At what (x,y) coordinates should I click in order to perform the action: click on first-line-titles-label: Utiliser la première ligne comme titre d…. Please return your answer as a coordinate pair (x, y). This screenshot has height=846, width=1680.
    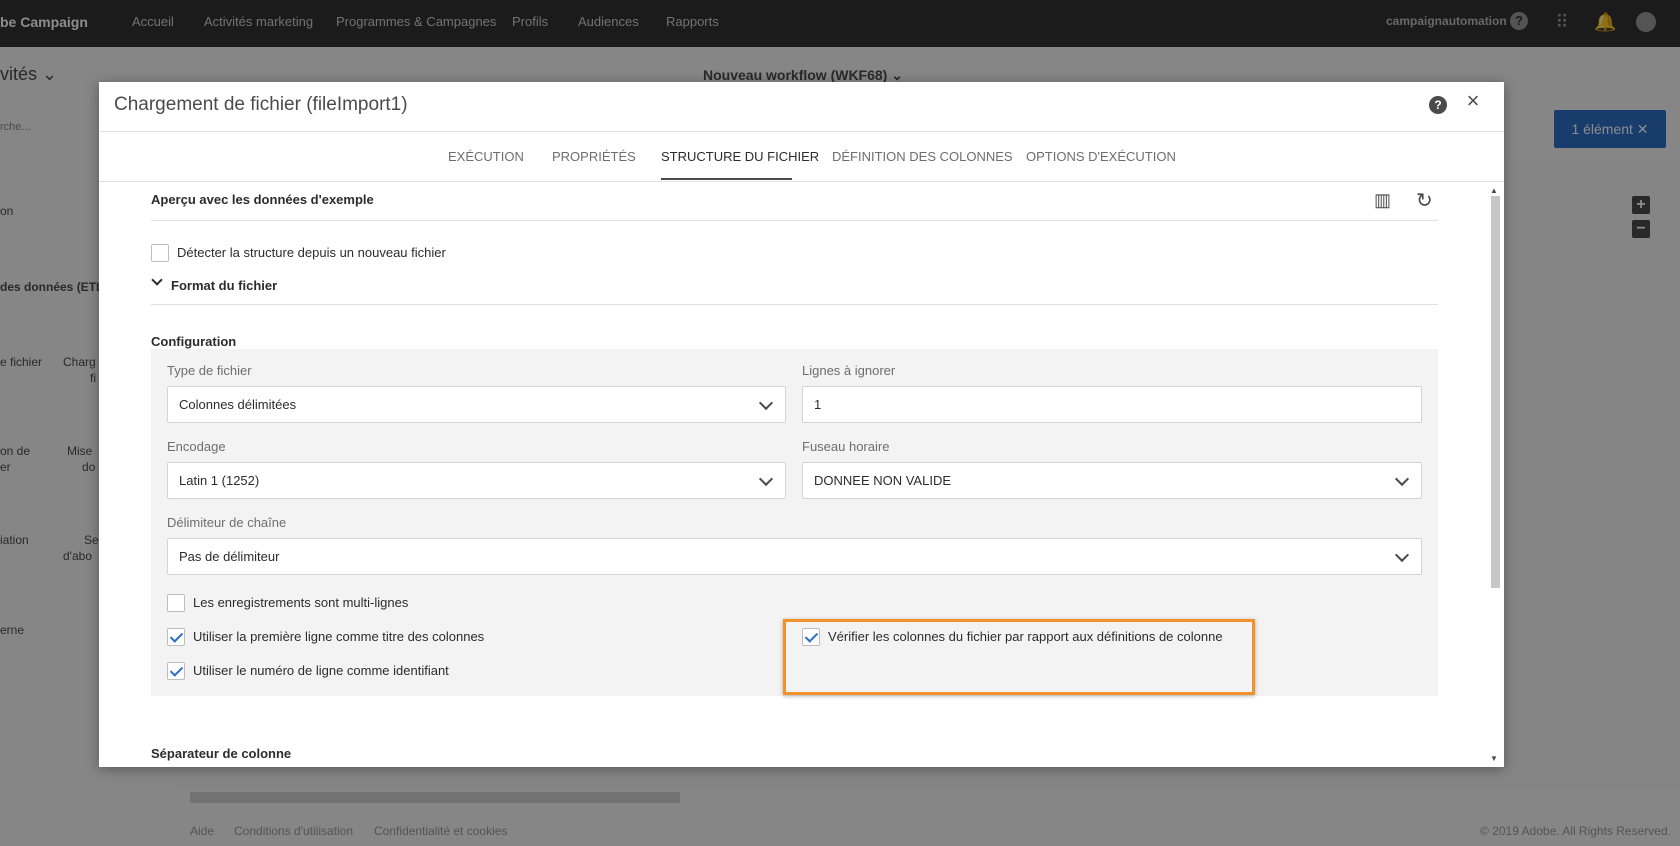
    Looking at the image, I should click on (339, 636).